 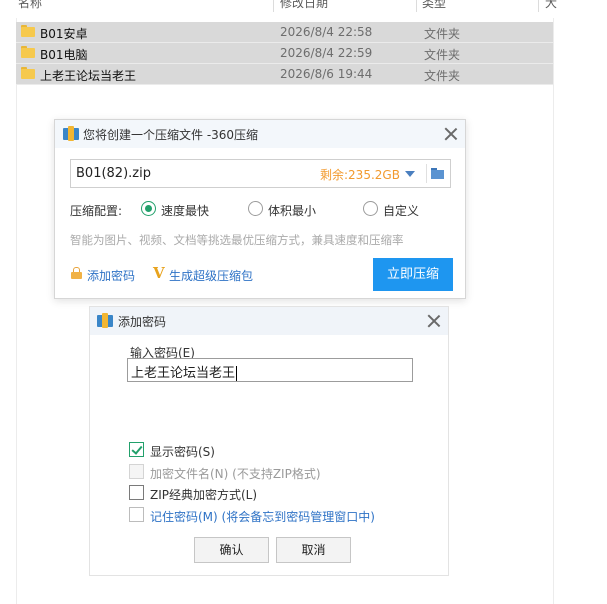 I want to click on output-filename: B01(82).zip, so click(x=113, y=173).